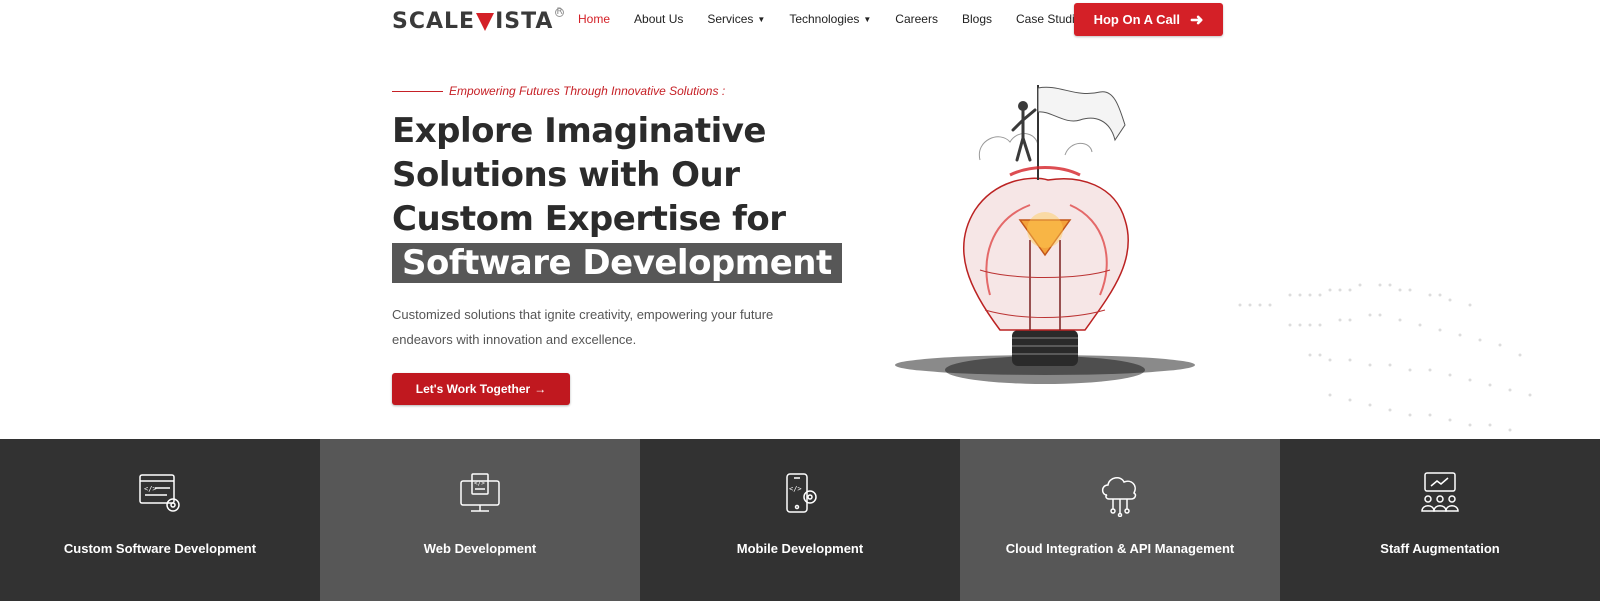  I want to click on service-label: Staff Augmentation, so click(1440, 548).